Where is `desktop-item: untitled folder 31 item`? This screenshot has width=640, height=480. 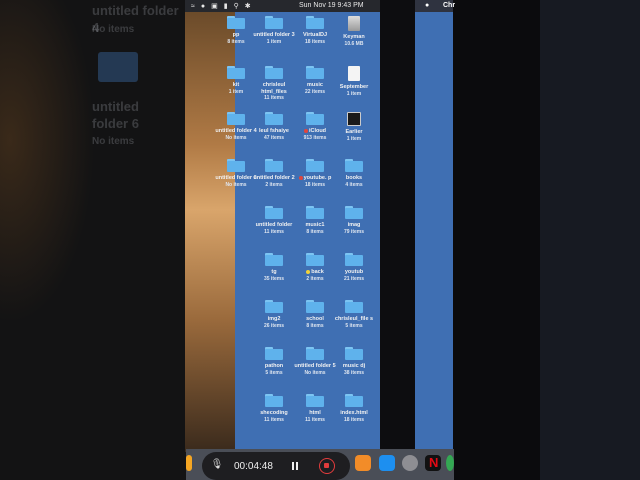 desktop-item: untitled folder 31 item is located at coordinates (274, 30).